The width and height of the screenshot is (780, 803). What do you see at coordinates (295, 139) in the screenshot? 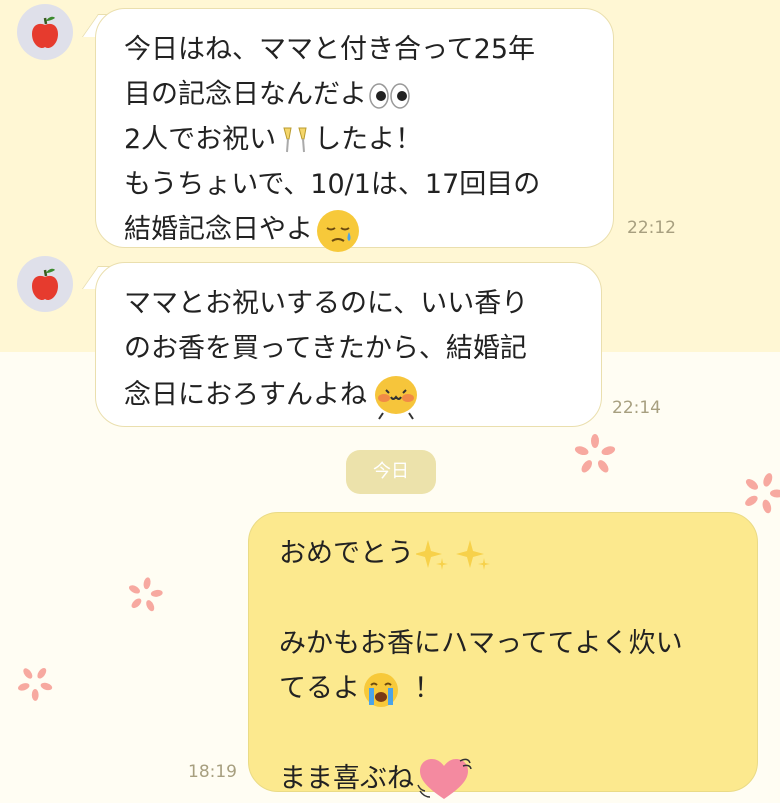
I see `champagne-toast-emoji` at bounding box center [295, 139].